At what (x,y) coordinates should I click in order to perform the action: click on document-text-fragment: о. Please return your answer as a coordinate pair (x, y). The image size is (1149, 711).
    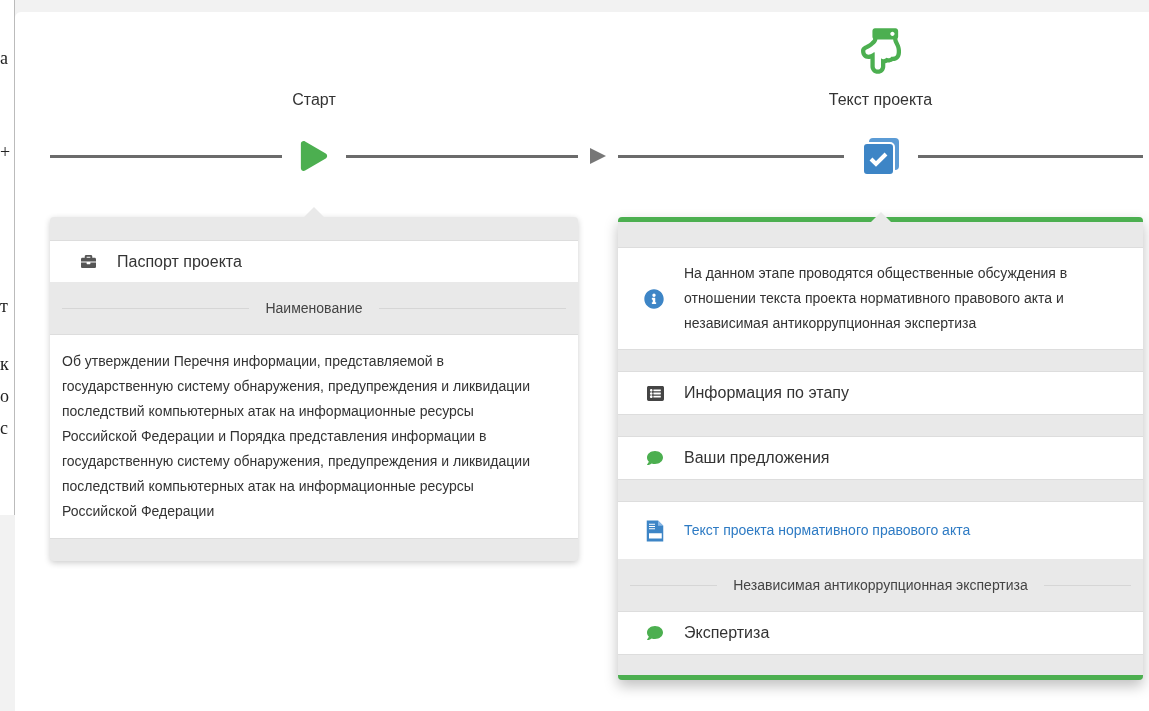
    Looking at the image, I should click on (5, 396).